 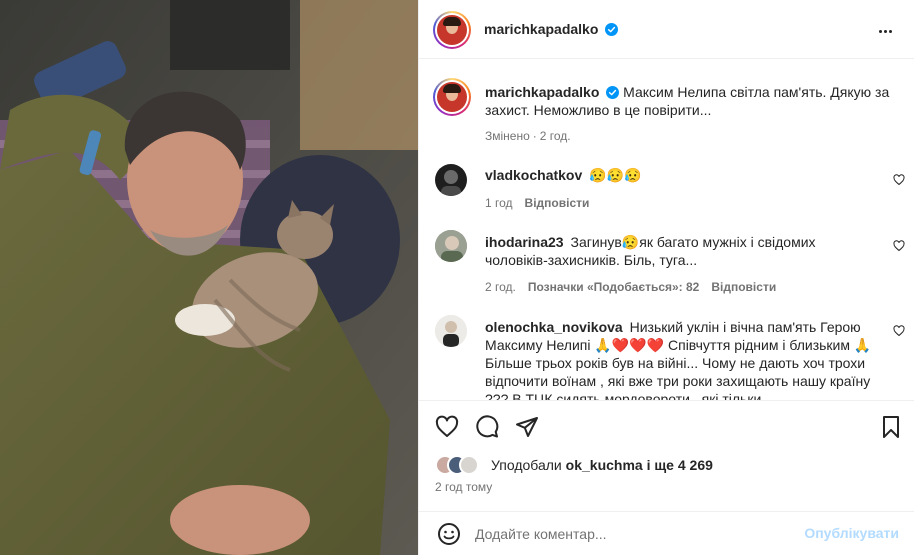 What do you see at coordinates (452, 30) in the screenshot?
I see `author-avatar` at bounding box center [452, 30].